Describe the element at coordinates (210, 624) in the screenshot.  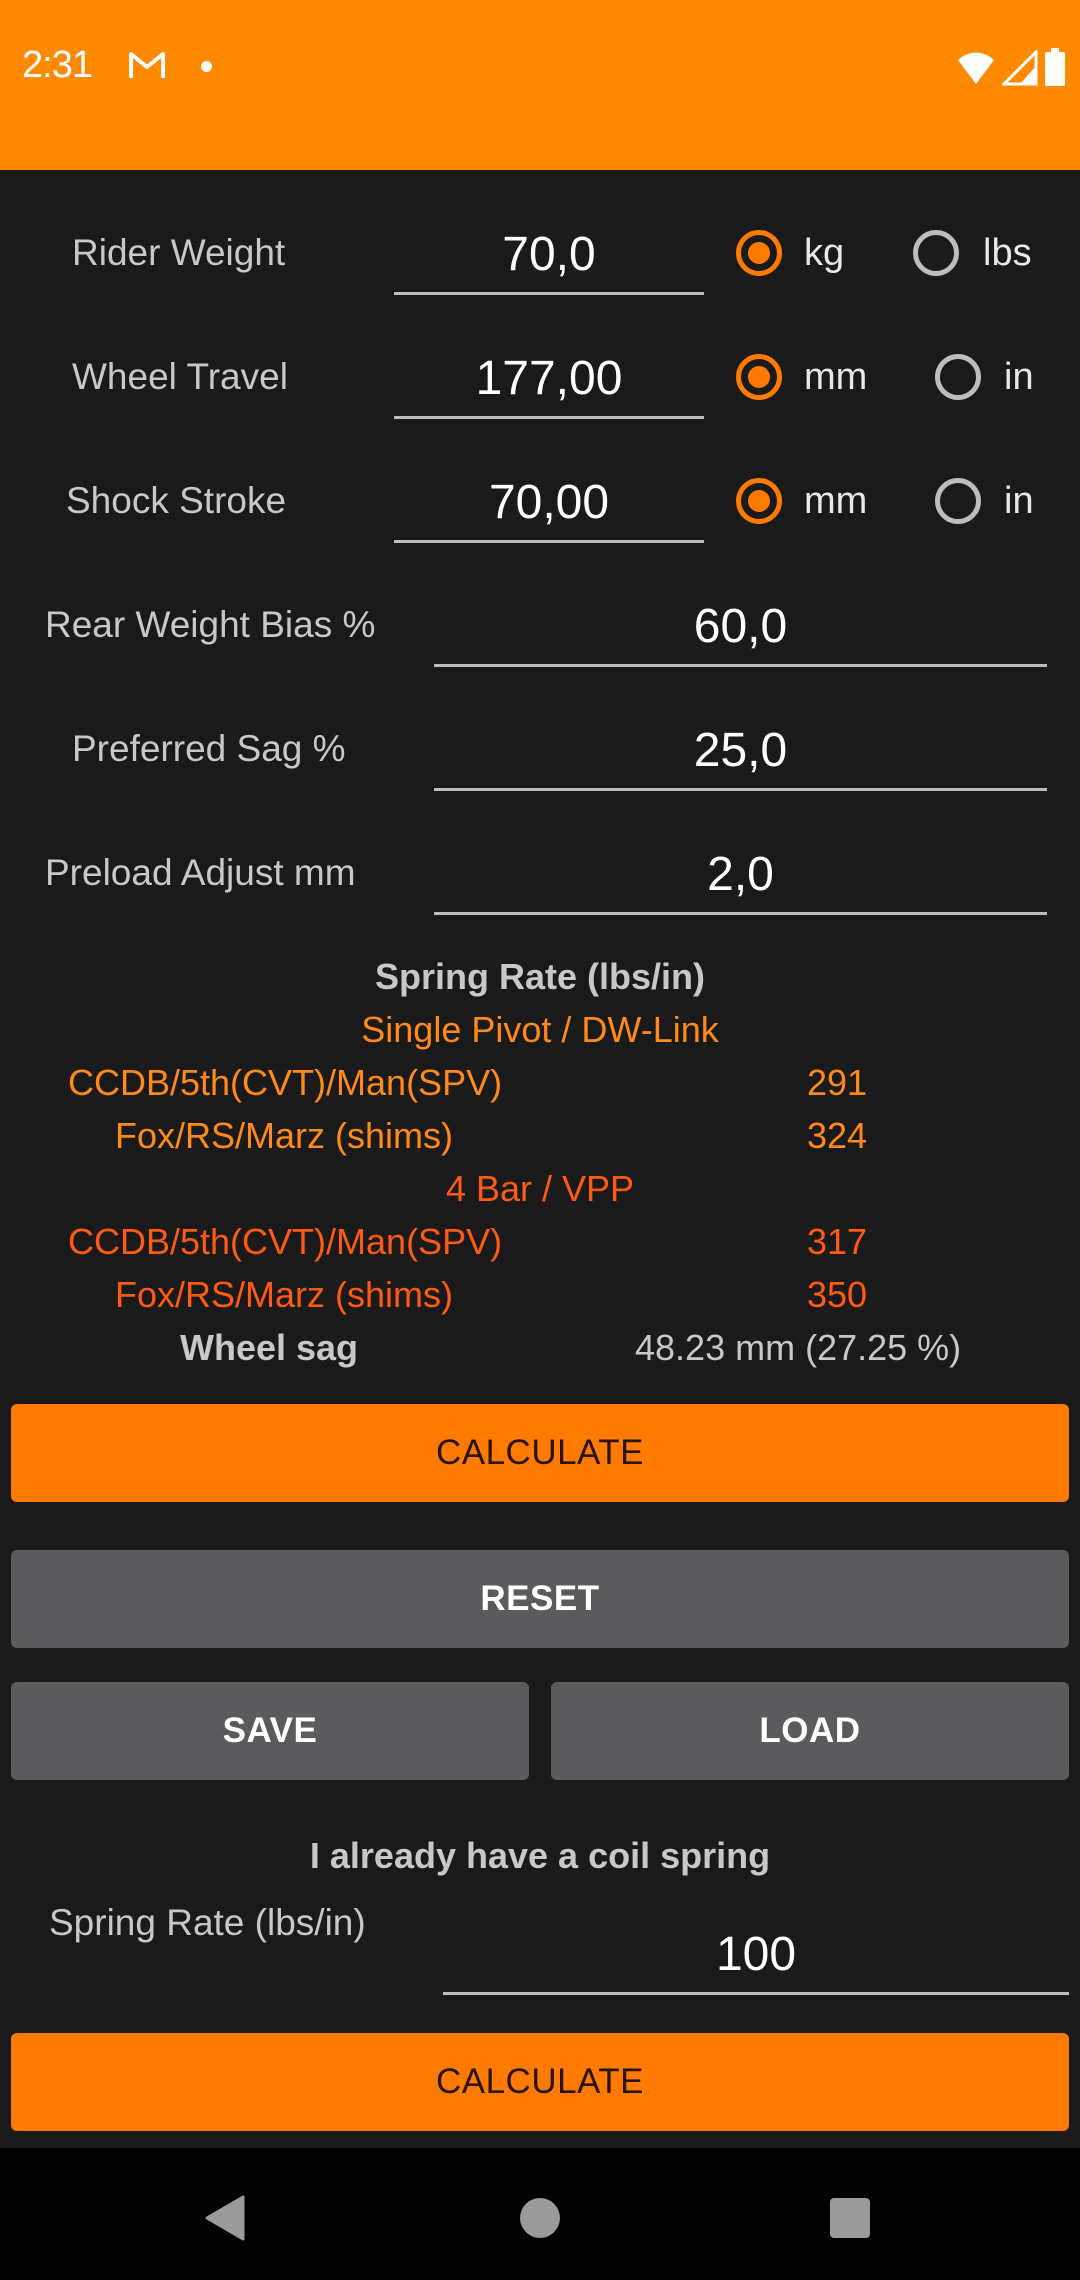
I see `rear-weight-bias-label: Rear Weight Bias %` at that location.